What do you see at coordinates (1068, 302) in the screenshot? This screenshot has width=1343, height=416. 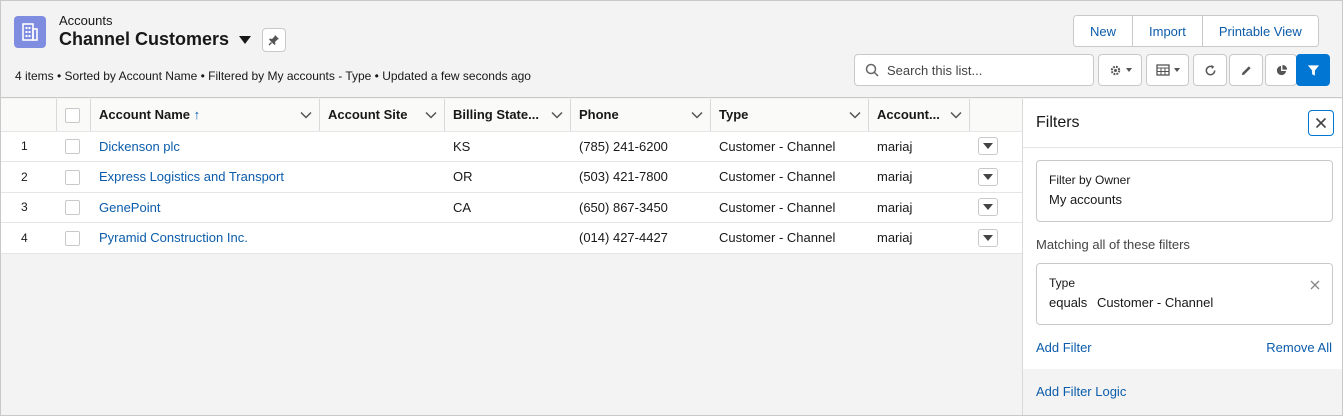 I see `filter-operator: equals` at bounding box center [1068, 302].